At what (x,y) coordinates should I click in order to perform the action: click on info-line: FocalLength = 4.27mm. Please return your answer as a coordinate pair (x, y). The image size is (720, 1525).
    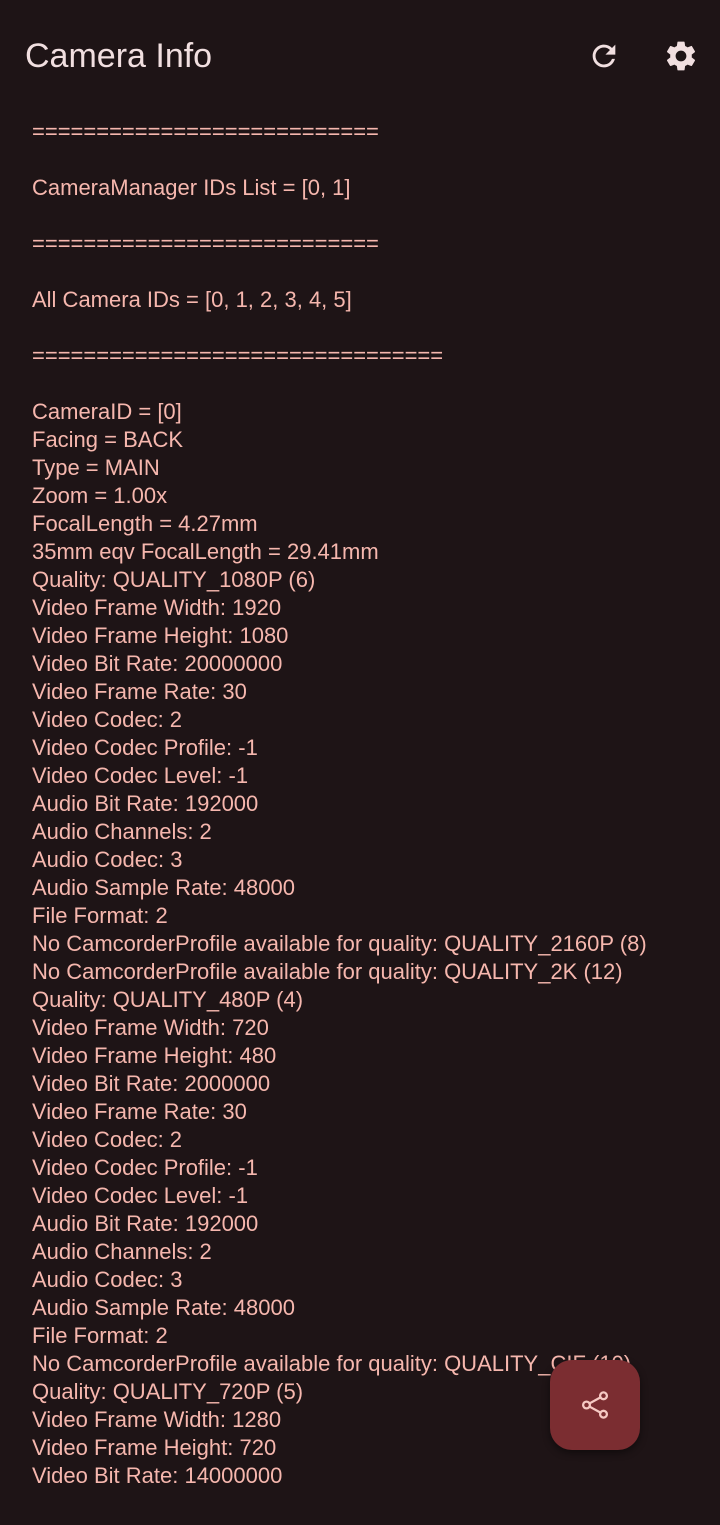
    Looking at the image, I should click on (145, 523).